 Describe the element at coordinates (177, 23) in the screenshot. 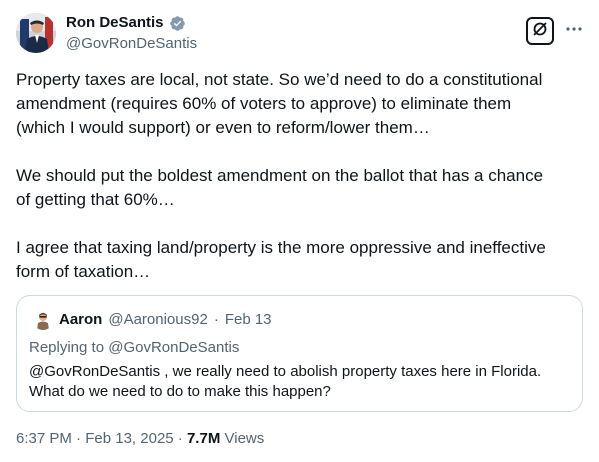

I see `verified-badge-icon` at that location.